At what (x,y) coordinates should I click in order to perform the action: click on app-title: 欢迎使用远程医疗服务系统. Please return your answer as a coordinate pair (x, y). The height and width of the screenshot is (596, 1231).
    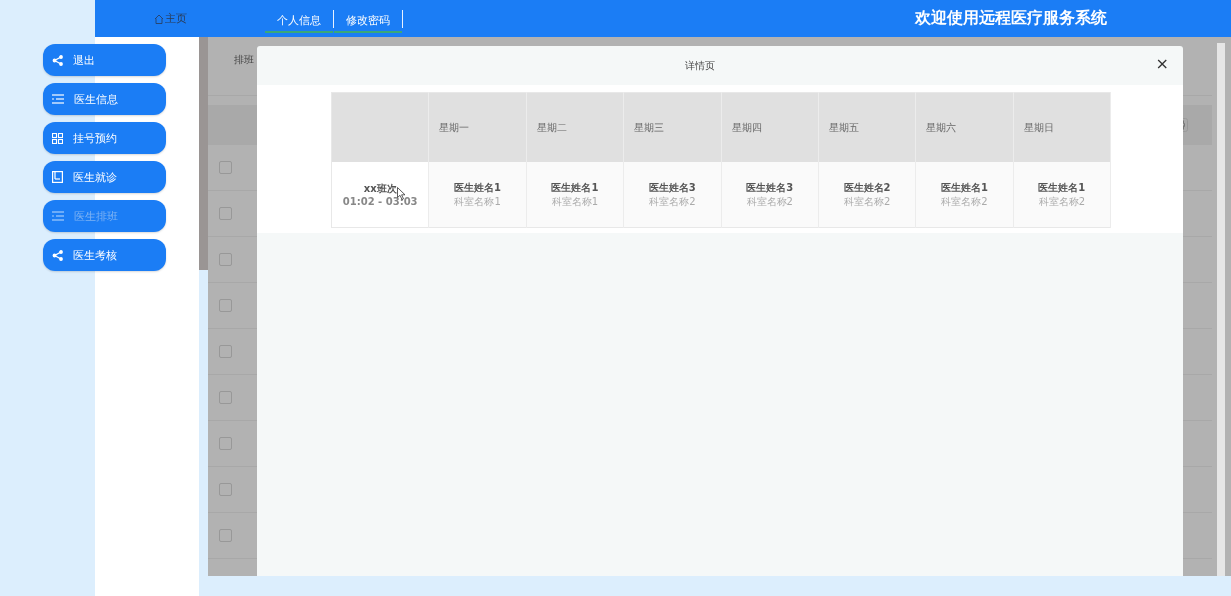
    Looking at the image, I should click on (1011, 18).